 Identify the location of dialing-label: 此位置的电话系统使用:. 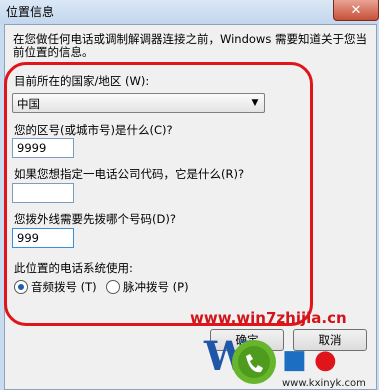
(73, 268).